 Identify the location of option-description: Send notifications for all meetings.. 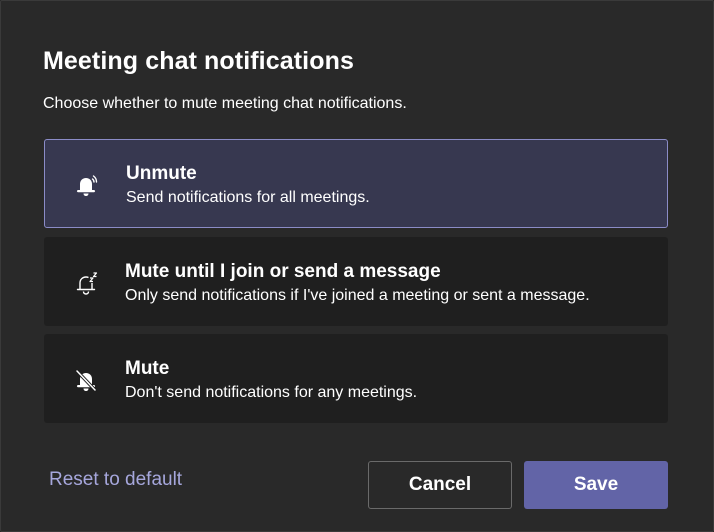
(248, 197).